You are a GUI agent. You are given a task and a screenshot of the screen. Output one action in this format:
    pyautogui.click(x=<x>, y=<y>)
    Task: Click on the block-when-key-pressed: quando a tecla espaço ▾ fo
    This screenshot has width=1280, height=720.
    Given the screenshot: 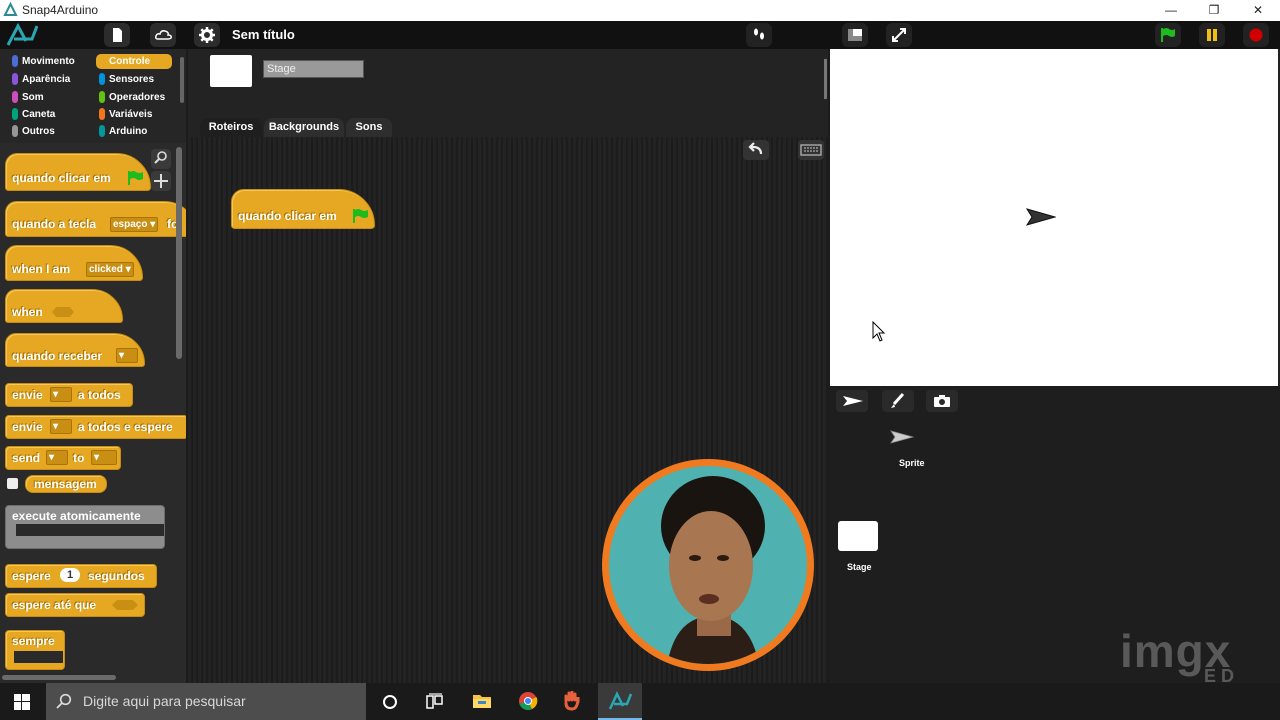 What is the action you would take?
    pyautogui.click(x=95, y=219)
    